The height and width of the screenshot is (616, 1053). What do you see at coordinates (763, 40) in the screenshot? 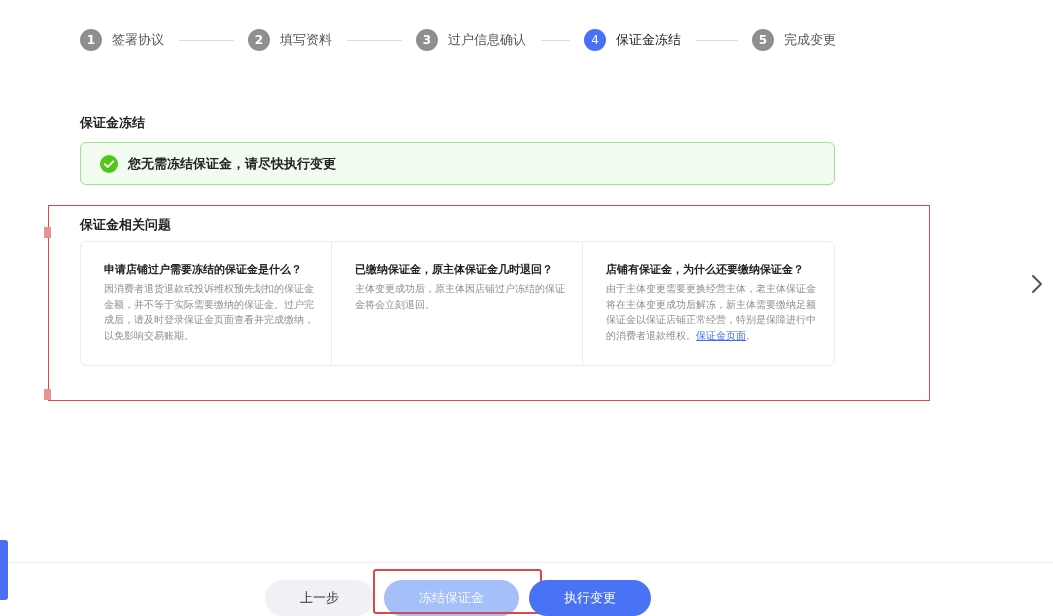
I see `step-number: 5` at bounding box center [763, 40].